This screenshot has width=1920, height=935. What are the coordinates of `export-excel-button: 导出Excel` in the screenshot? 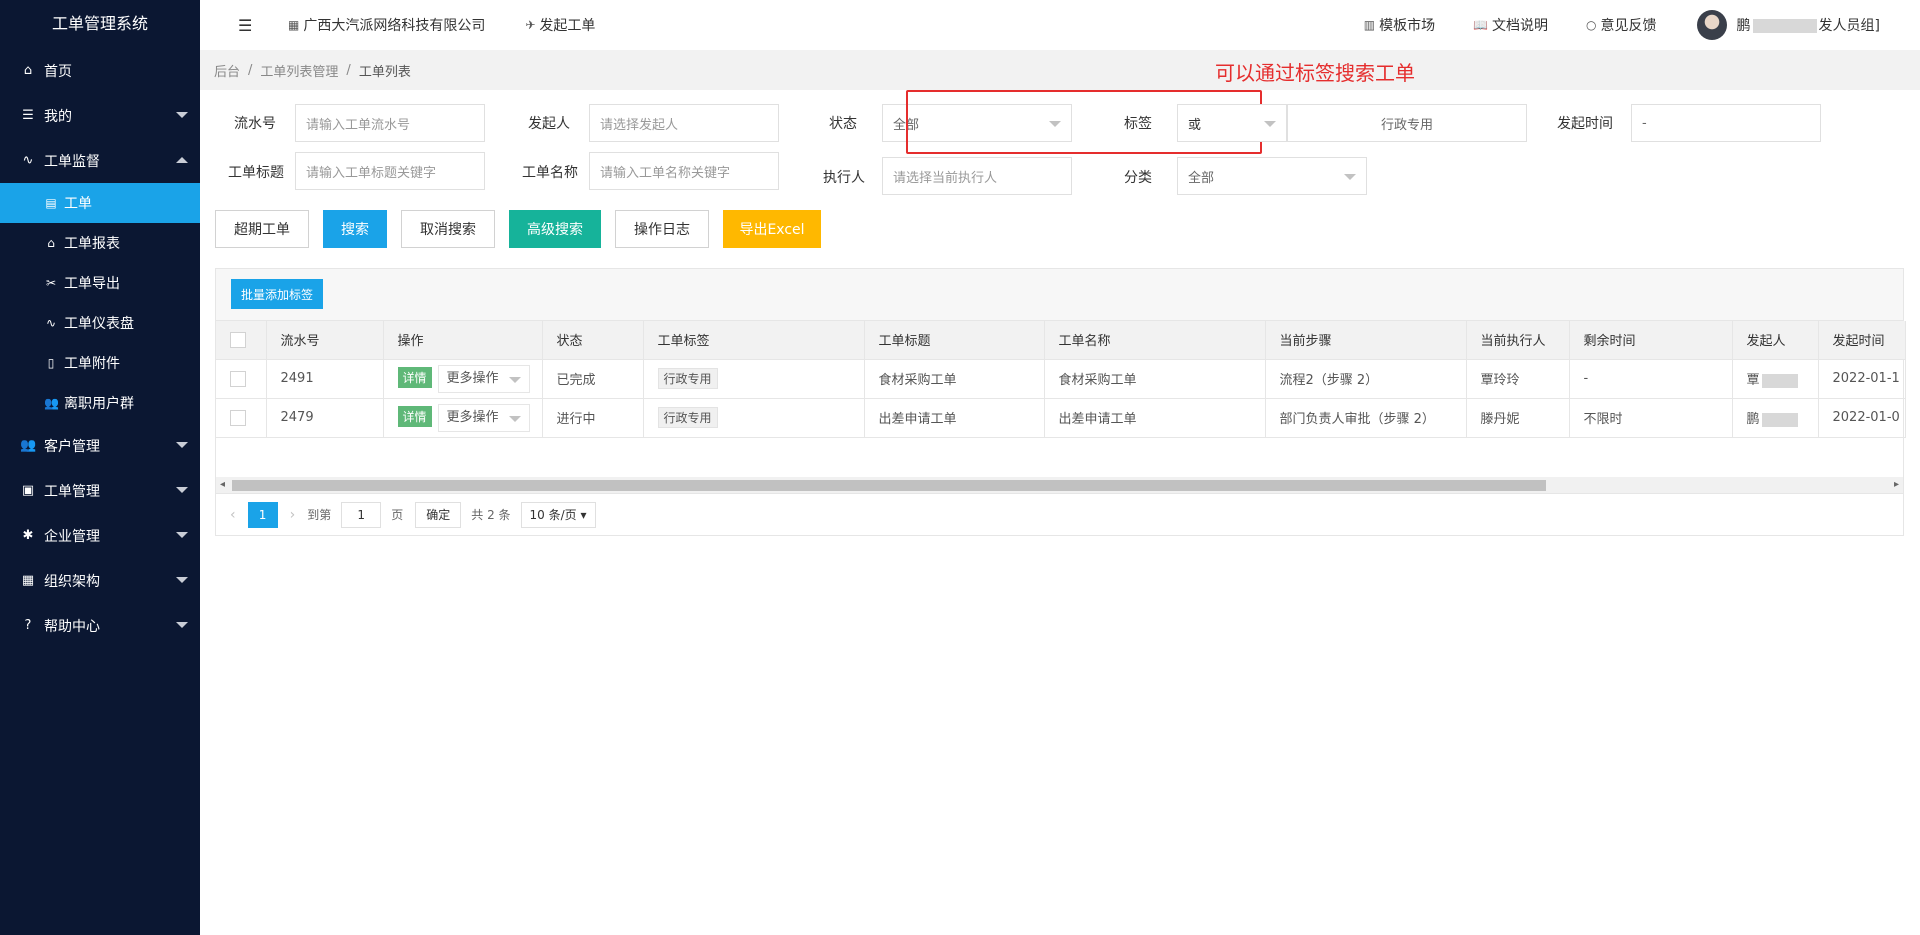 It's located at (772, 229).